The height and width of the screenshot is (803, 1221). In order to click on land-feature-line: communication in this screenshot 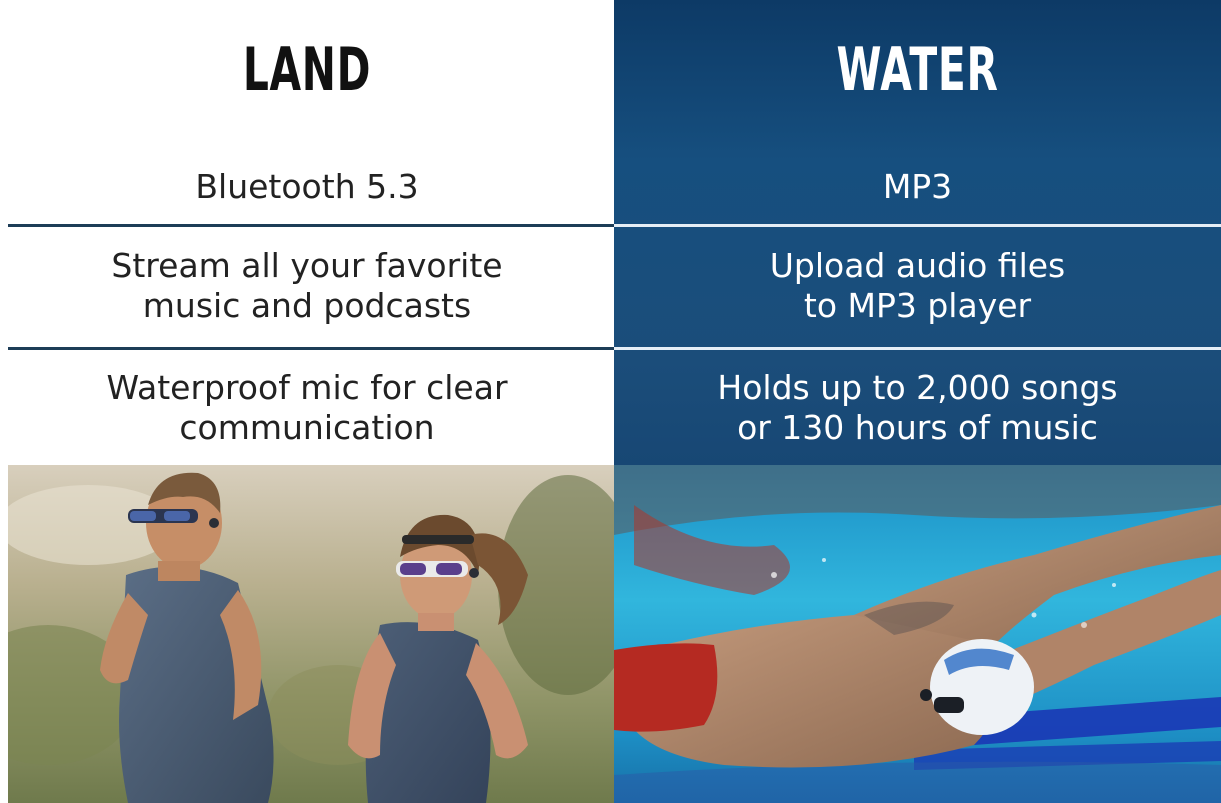, I will do `click(307, 427)`.